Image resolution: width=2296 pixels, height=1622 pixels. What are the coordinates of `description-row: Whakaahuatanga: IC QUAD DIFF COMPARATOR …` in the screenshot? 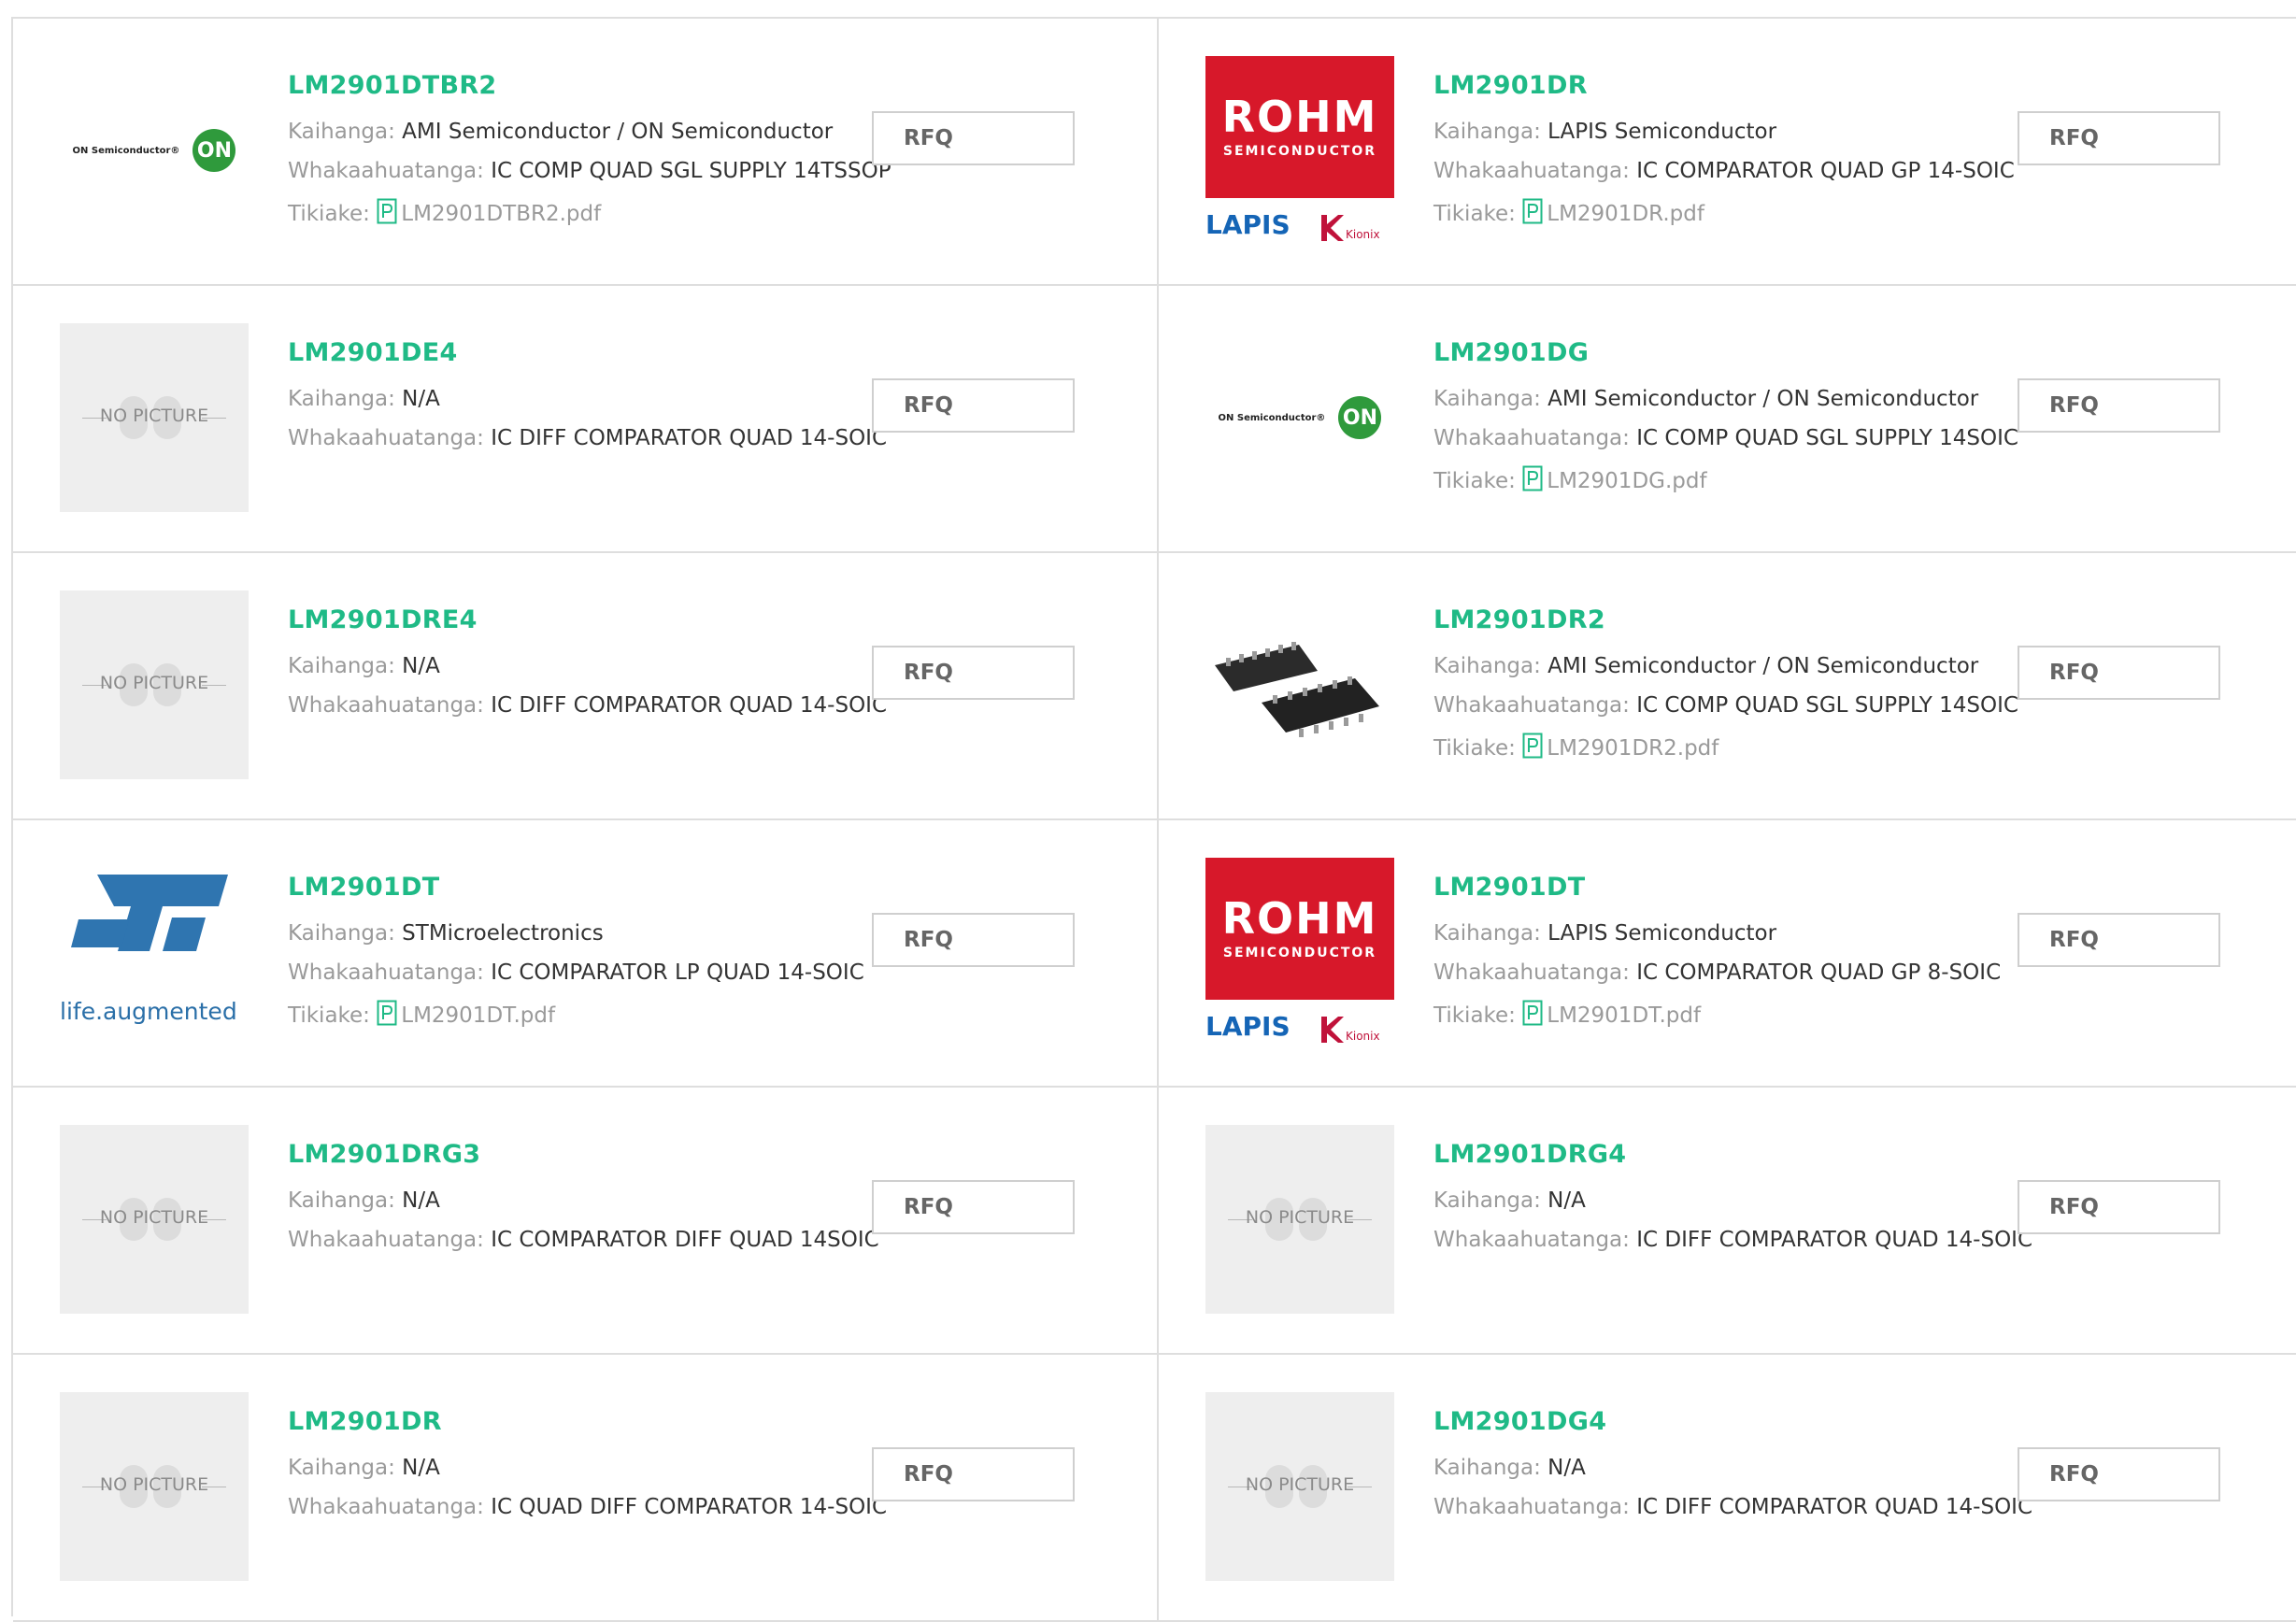 It's located at (587, 1507).